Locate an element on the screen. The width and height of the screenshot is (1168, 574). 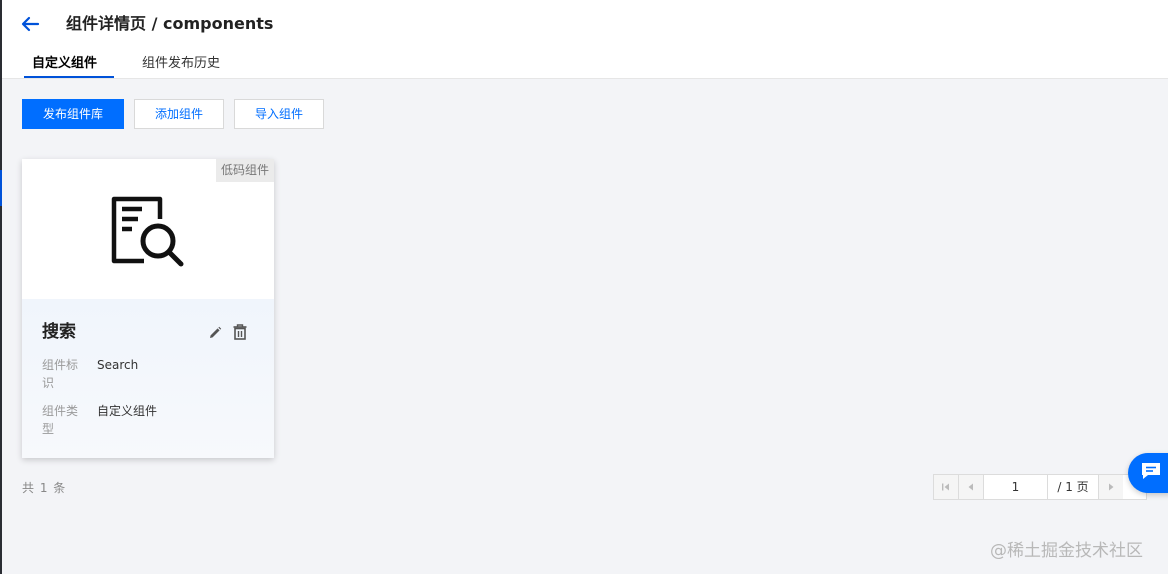
delete-icon is located at coordinates (240, 334).